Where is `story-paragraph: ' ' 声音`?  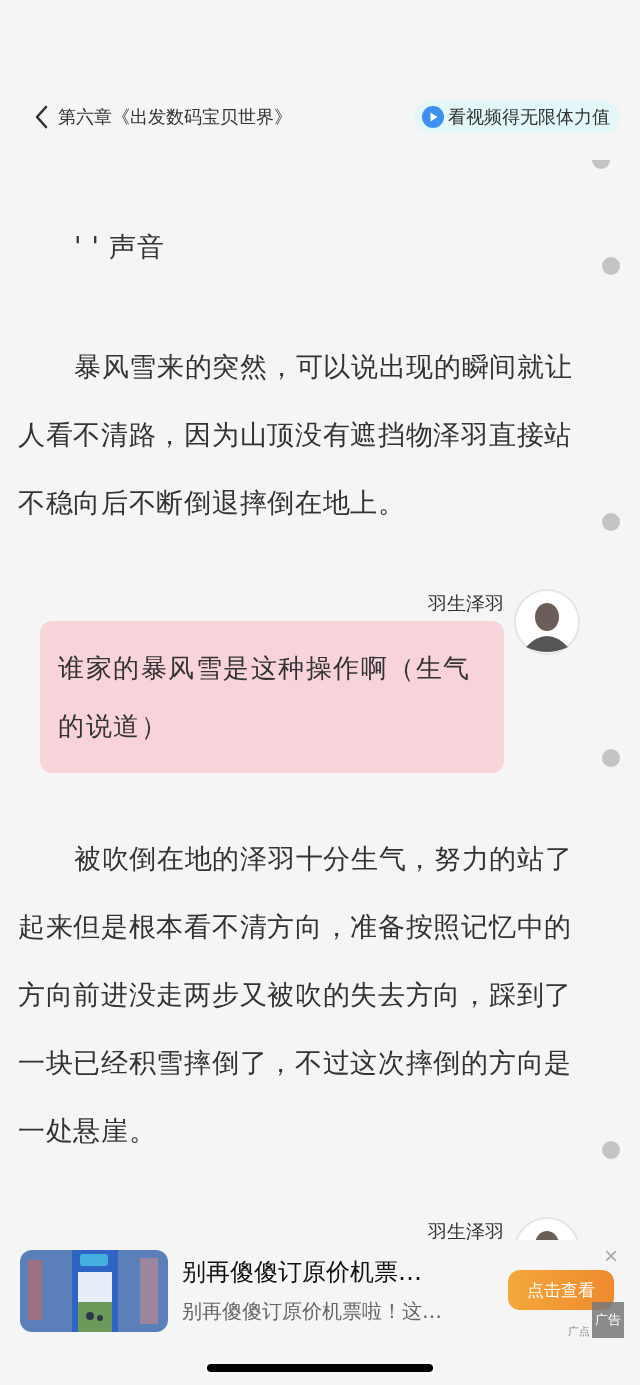
story-paragraph: ' ' 声音 is located at coordinates (119, 247).